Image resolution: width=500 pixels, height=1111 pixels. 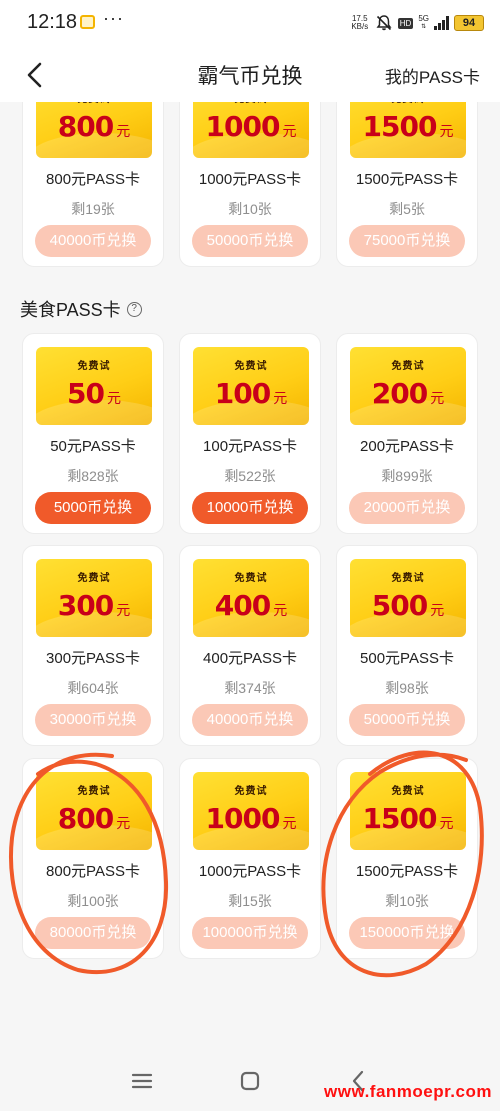 I want to click on mute-bell-icon, so click(x=384, y=23).